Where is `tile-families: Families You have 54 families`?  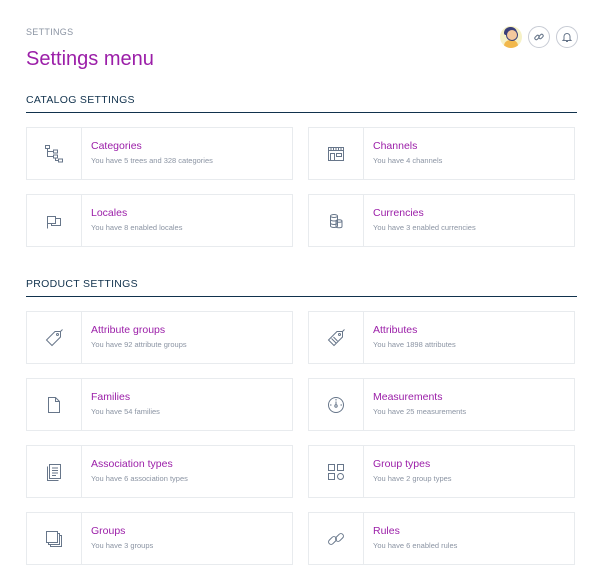 tile-families: Families You have 54 families is located at coordinates (159, 404).